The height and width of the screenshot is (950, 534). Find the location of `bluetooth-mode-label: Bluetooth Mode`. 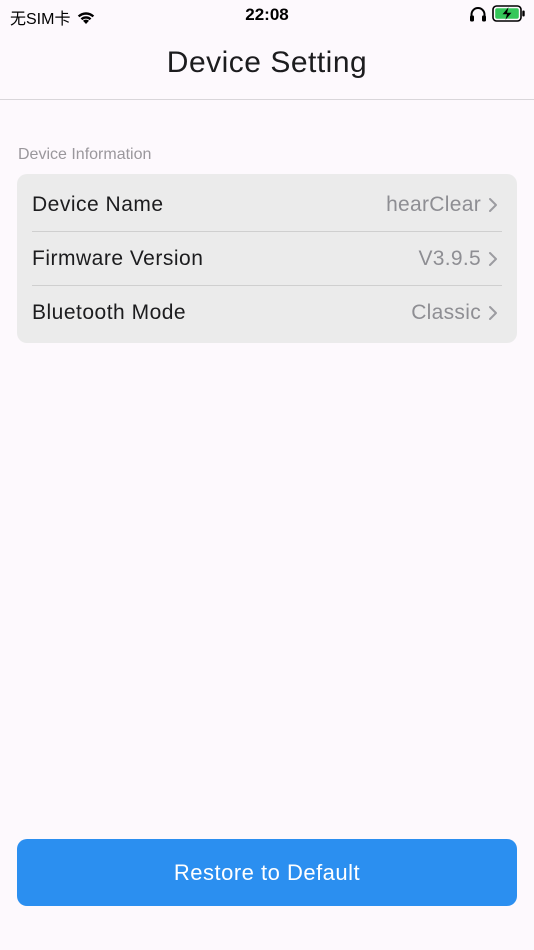

bluetooth-mode-label: Bluetooth Mode is located at coordinates (109, 312).